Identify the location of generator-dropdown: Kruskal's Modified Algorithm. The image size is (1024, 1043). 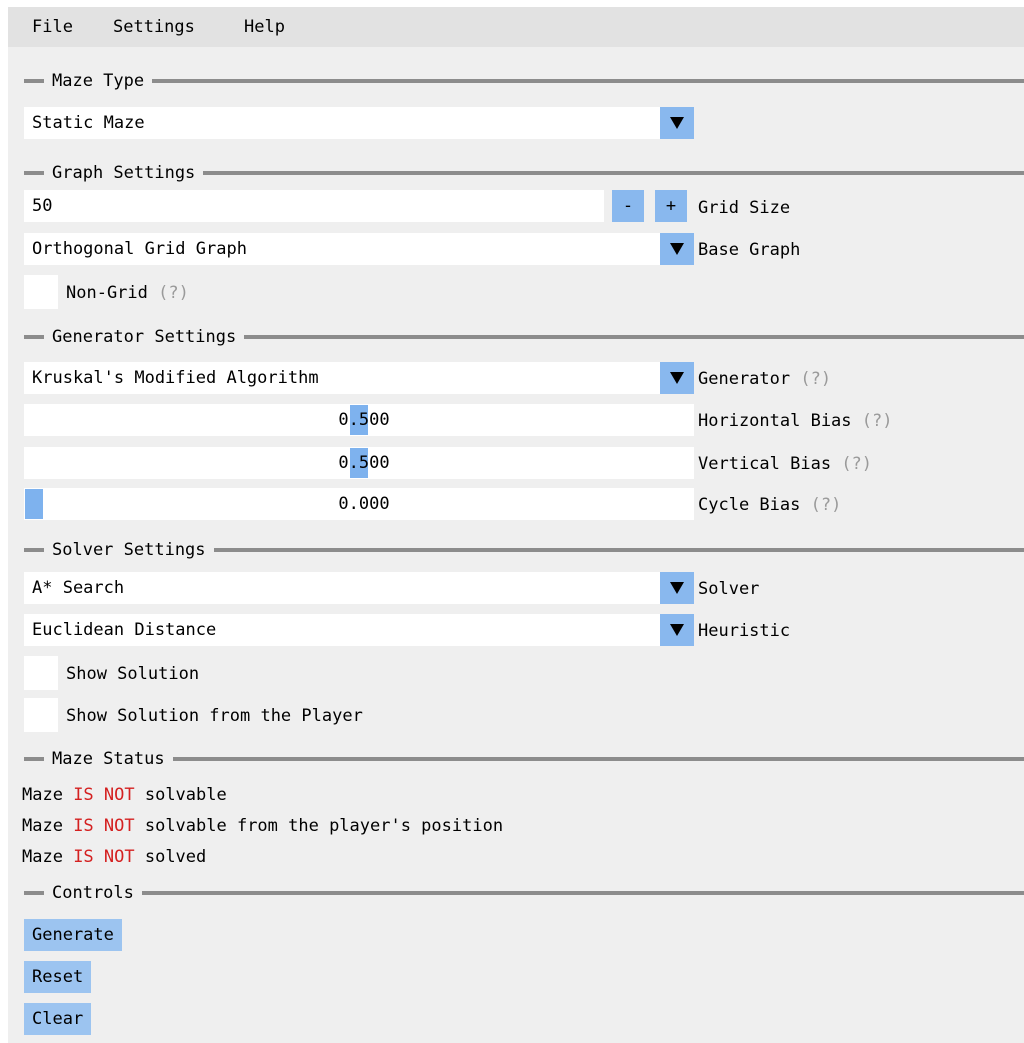
(359, 378).